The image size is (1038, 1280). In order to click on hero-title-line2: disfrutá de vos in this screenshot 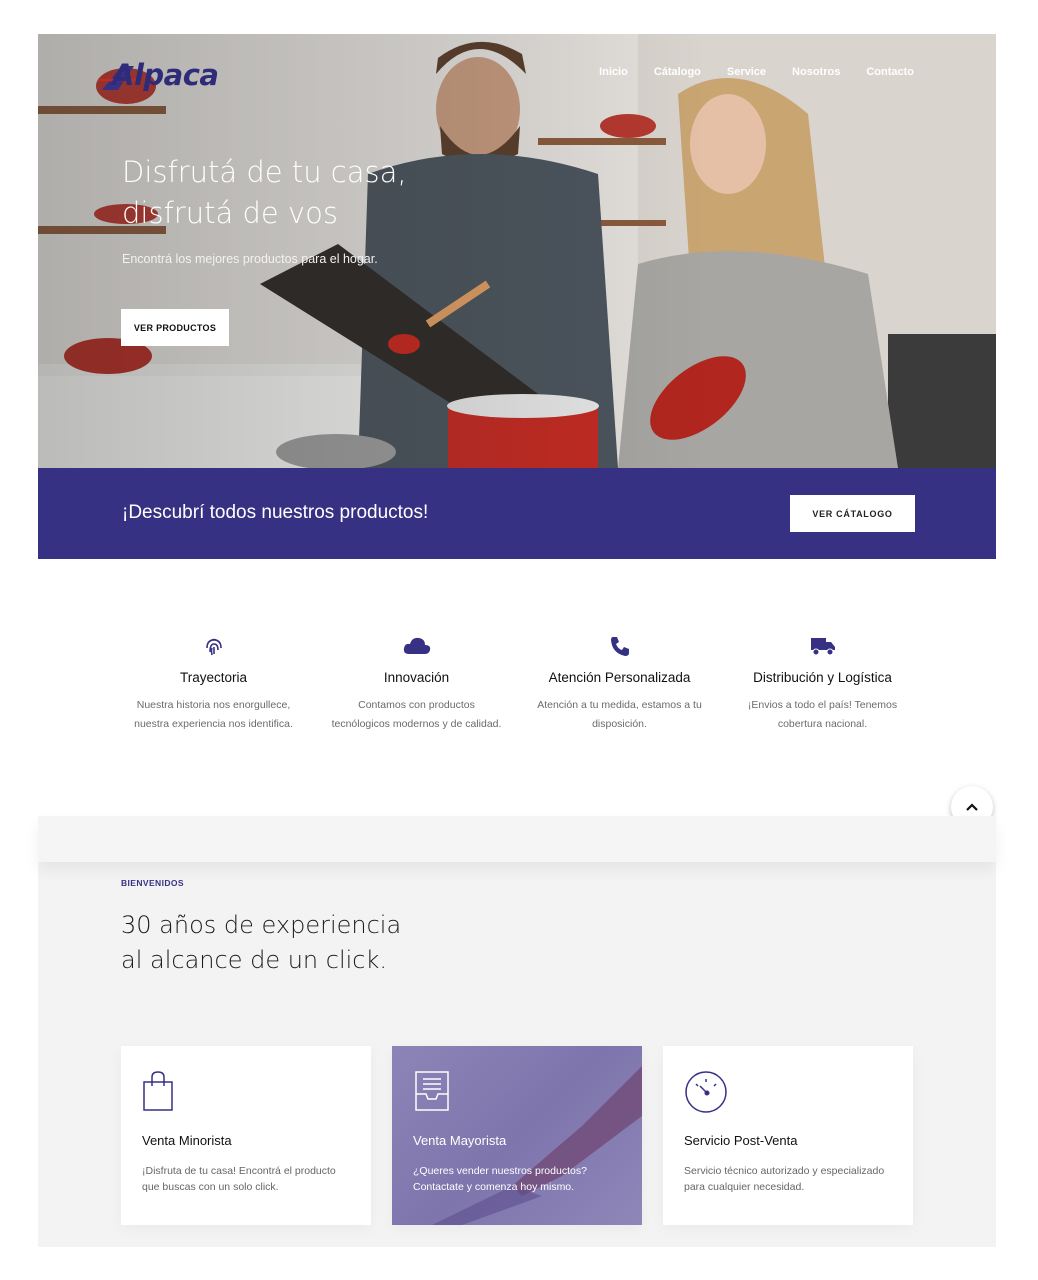, I will do `click(230, 213)`.